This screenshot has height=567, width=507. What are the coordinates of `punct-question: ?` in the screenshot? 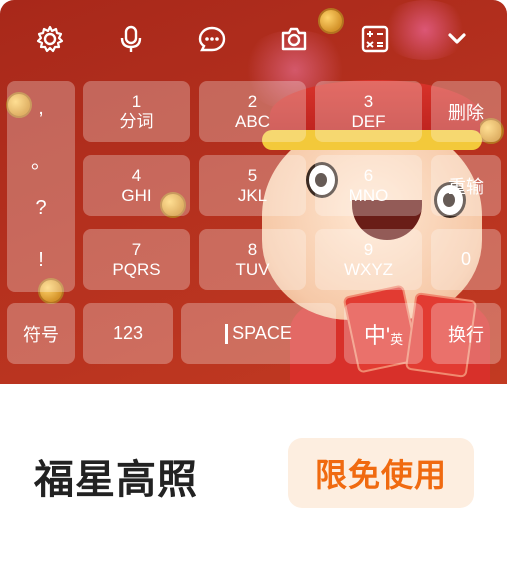 It's located at (41, 208).